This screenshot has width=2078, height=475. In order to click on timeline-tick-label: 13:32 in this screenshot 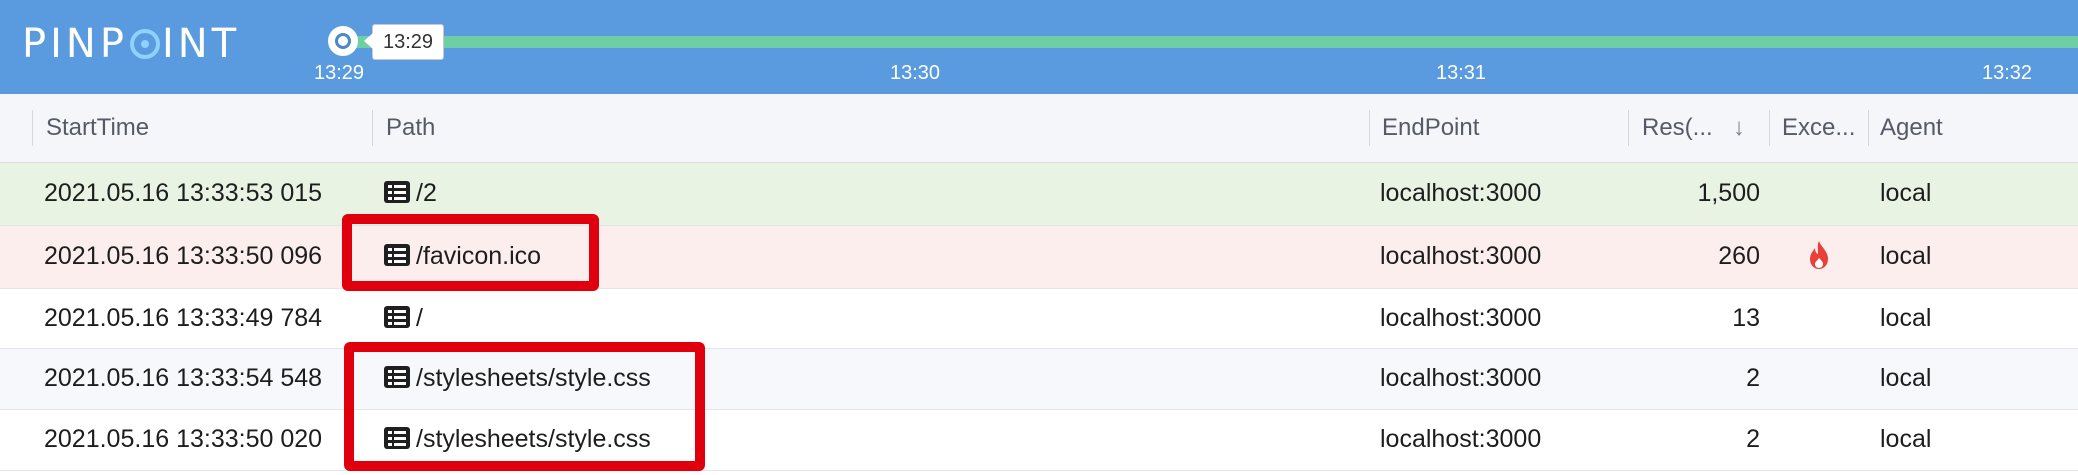, I will do `click(2007, 73)`.